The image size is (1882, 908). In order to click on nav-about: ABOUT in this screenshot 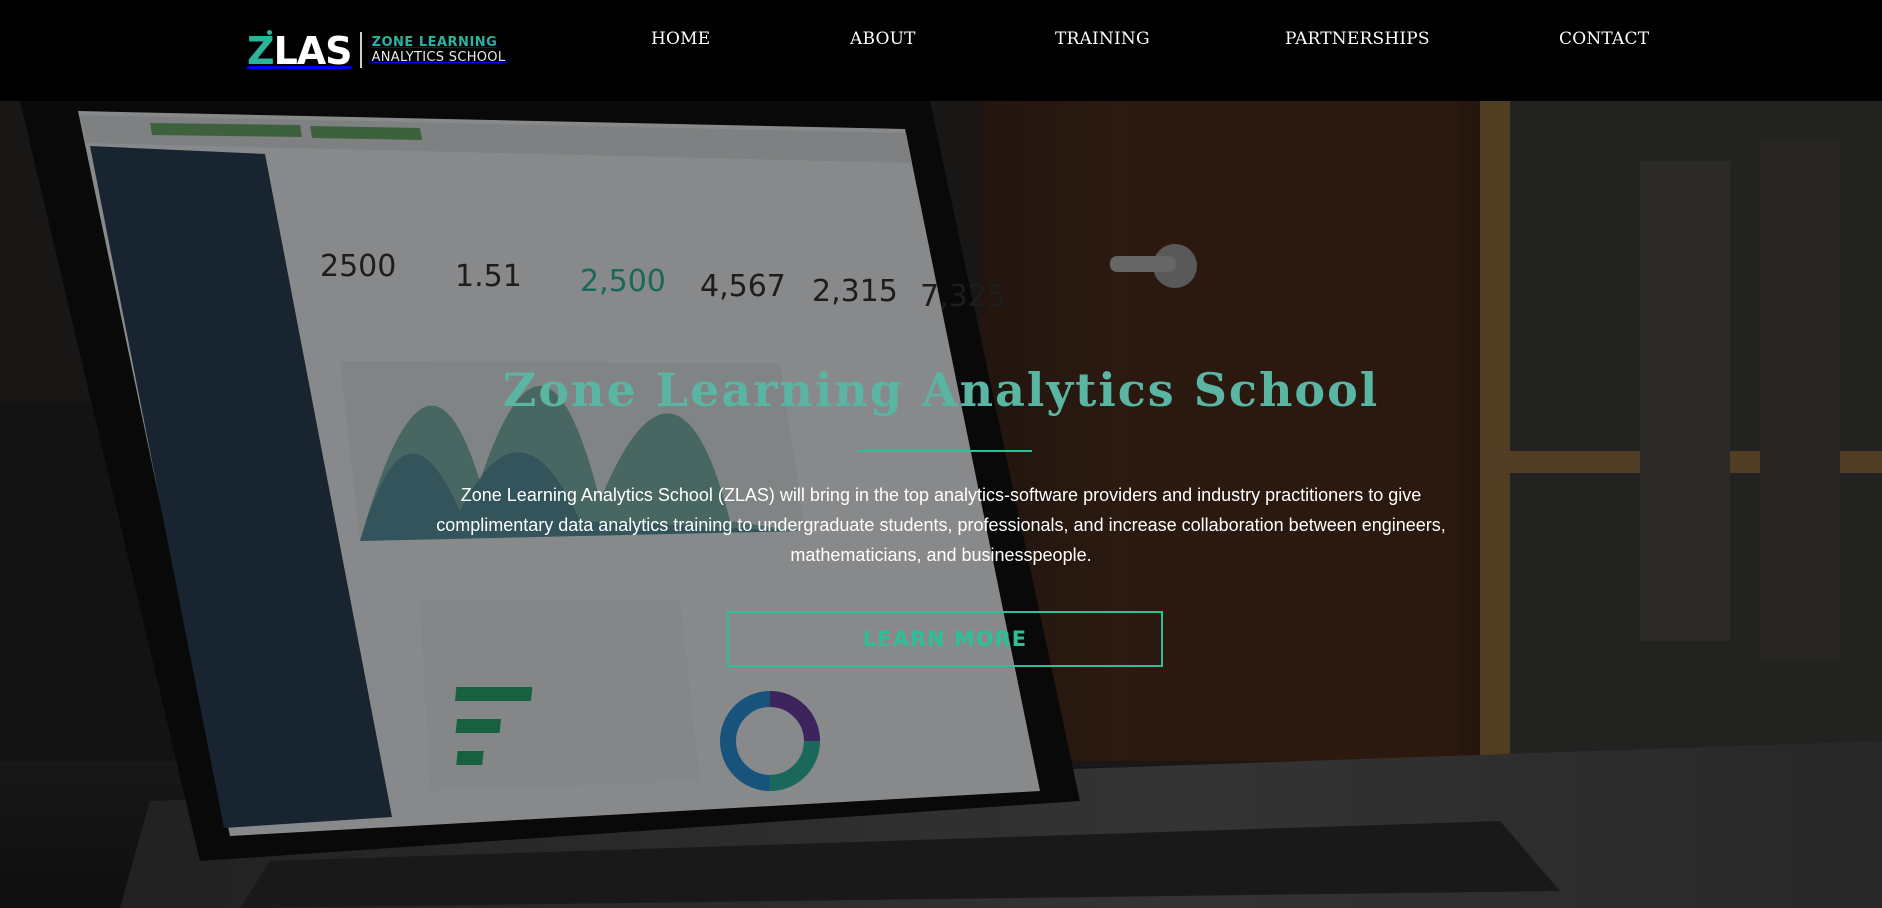, I will do `click(883, 39)`.